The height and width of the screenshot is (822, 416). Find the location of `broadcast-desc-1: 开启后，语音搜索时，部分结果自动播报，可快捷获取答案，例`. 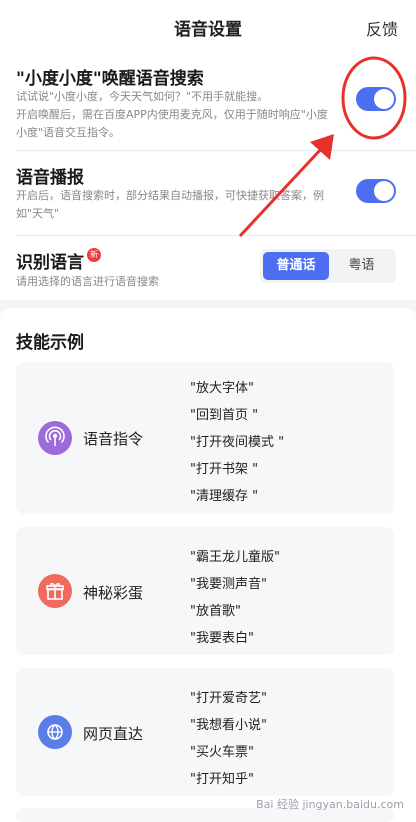

broadcast-desc-1: 开启后，语音搜索时，部分结果自动播报，可快捷获取答案，例 is located at coordinates (170, 195).